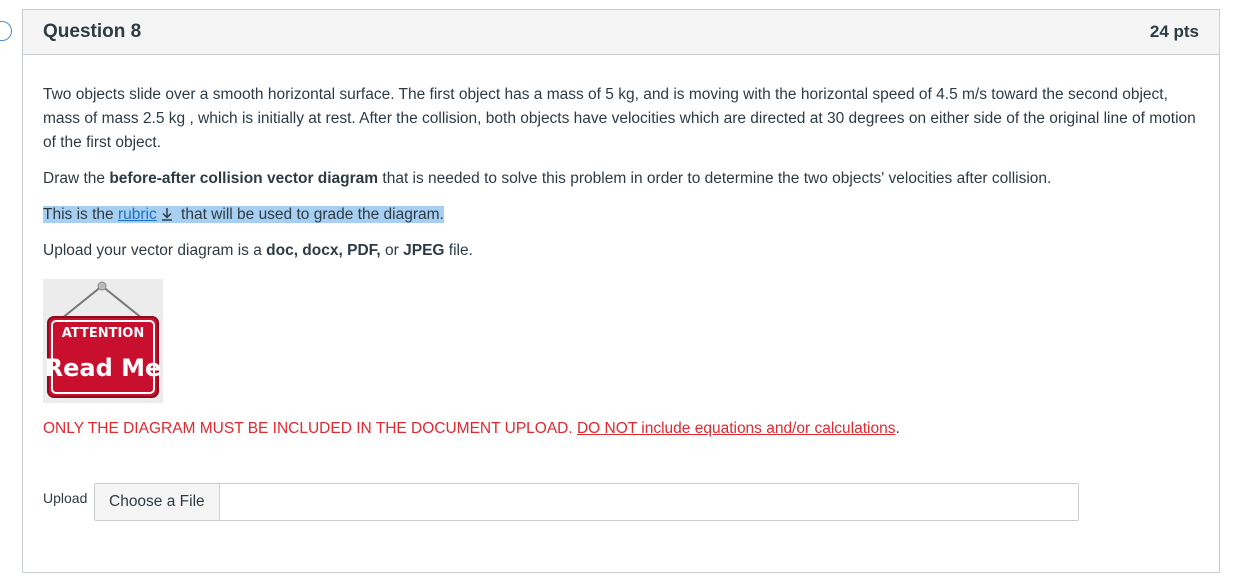 The height and width of the screenshot is (582, 1248). Describe the element at coordinates (244, 178) in the screenshot. I see `instruction-bold: before-after collision vector diagram` at that location.